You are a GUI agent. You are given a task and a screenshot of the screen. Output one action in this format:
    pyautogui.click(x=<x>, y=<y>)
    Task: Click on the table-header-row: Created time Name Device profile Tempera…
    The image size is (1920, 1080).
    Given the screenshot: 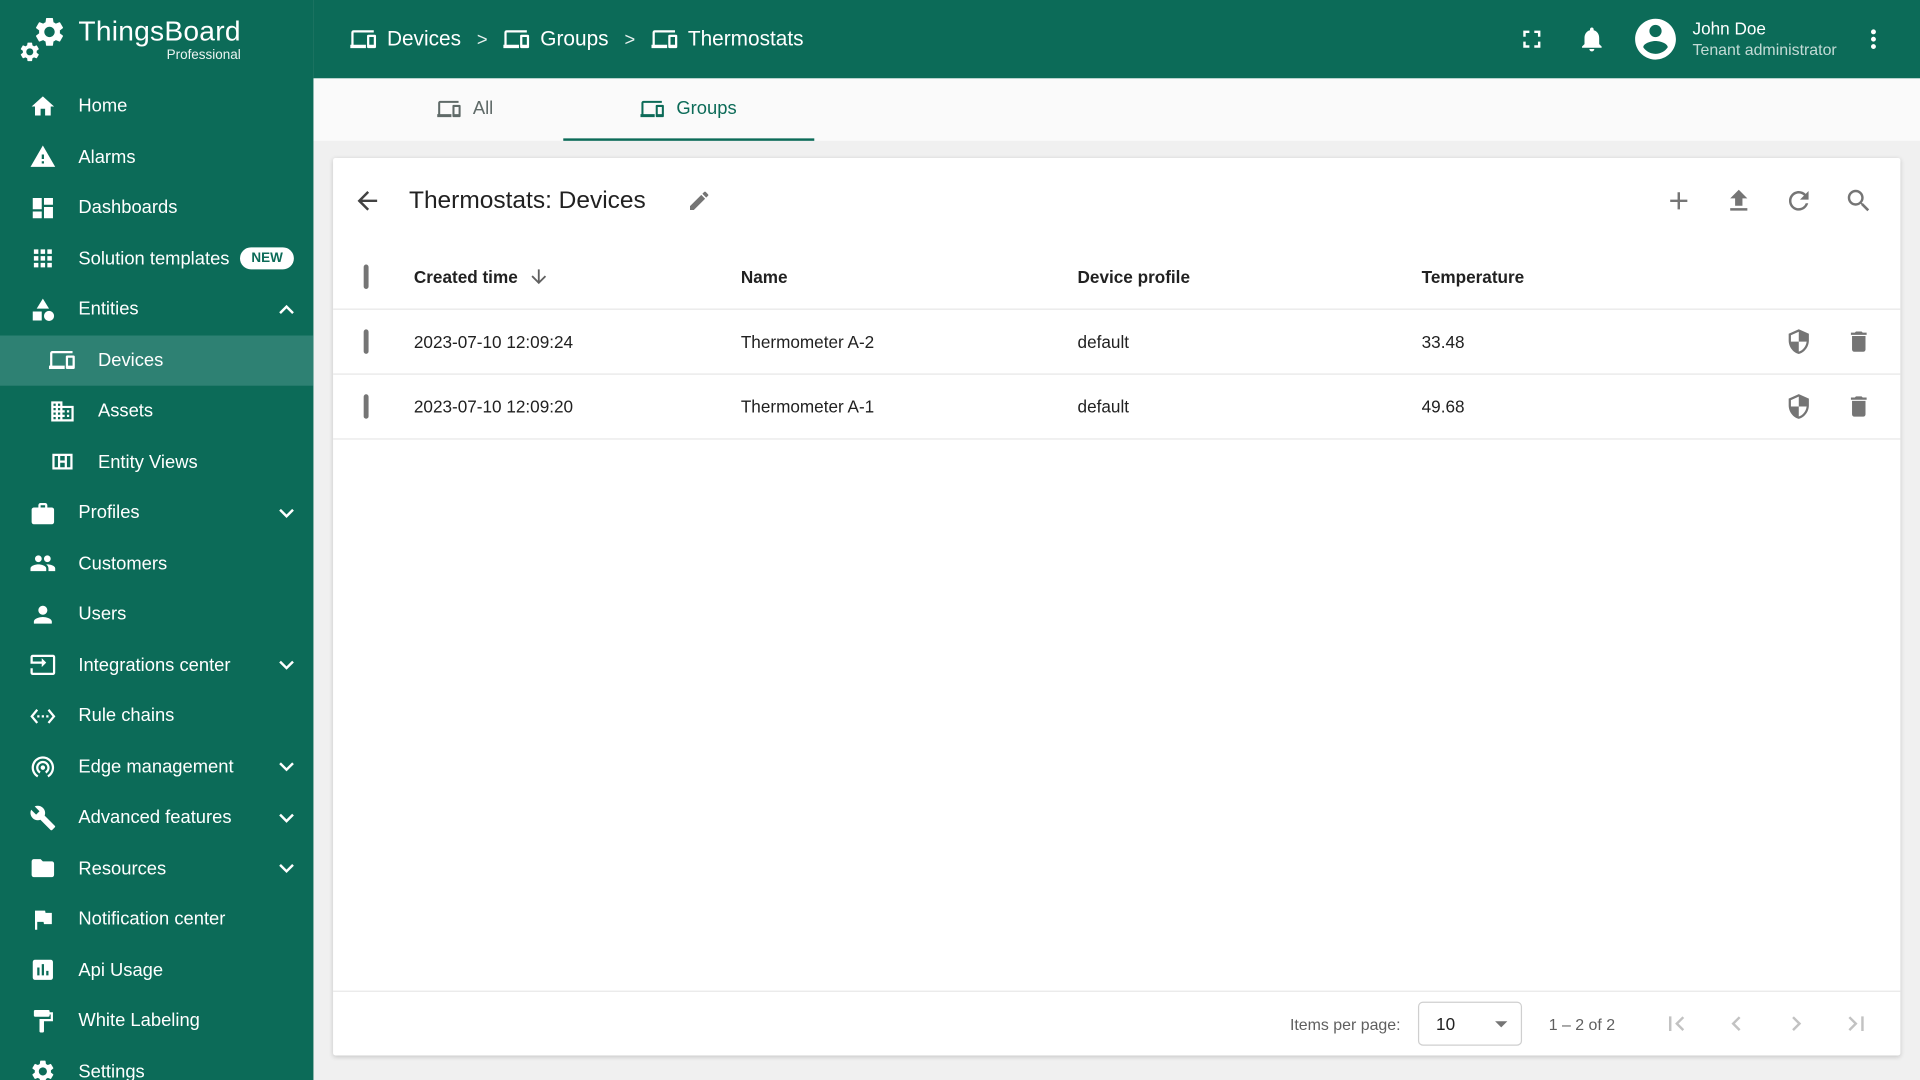 What is the action you would take?
    pyautogui.click(x=1117, y=277)
    